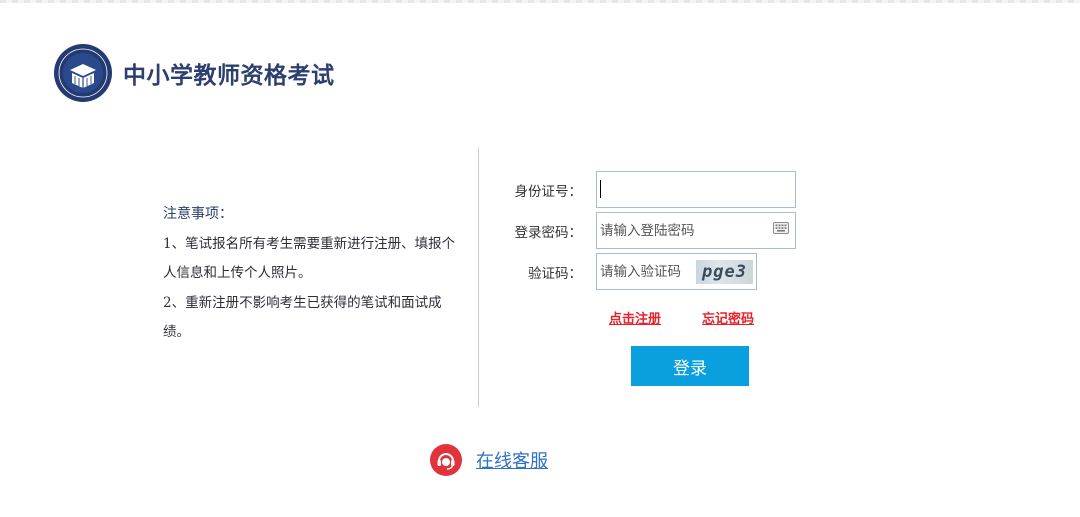 The image size is (1080, 517). What do you see at coordinates (548, 232) in the screenshot?
I see `password-label: 登录密码：` at bounding box center [548, 232].